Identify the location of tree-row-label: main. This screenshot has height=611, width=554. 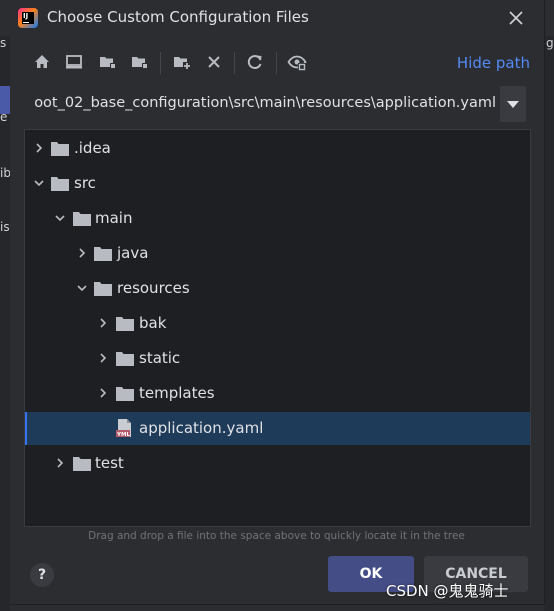
(114, 218).